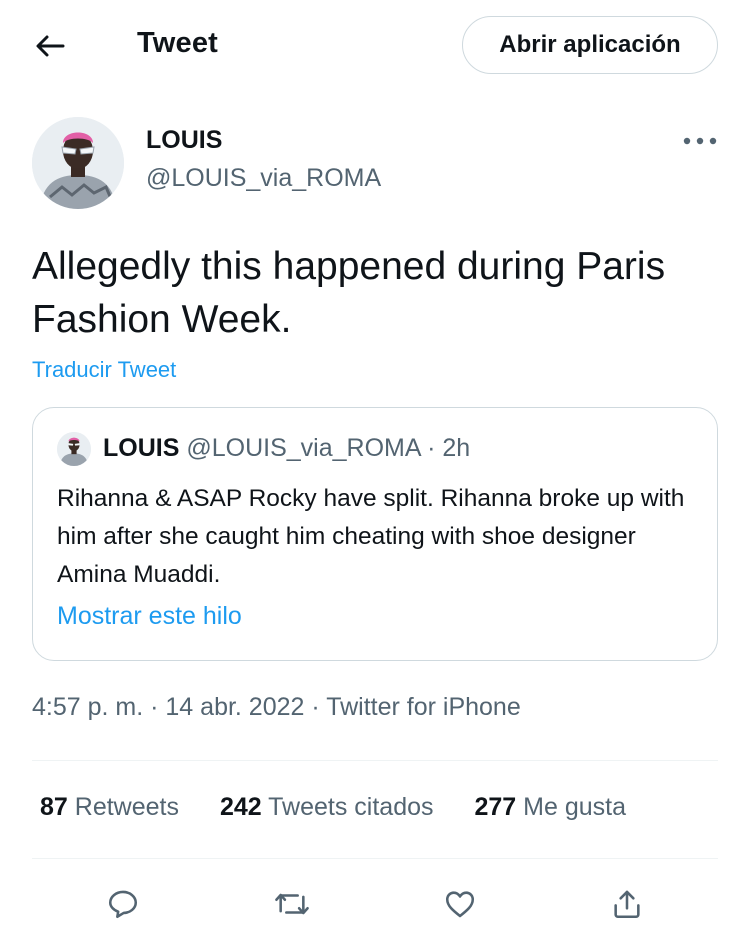 The width and height of the screenshot is (750, 952). I want to click on share-icon, so click(627, 904).